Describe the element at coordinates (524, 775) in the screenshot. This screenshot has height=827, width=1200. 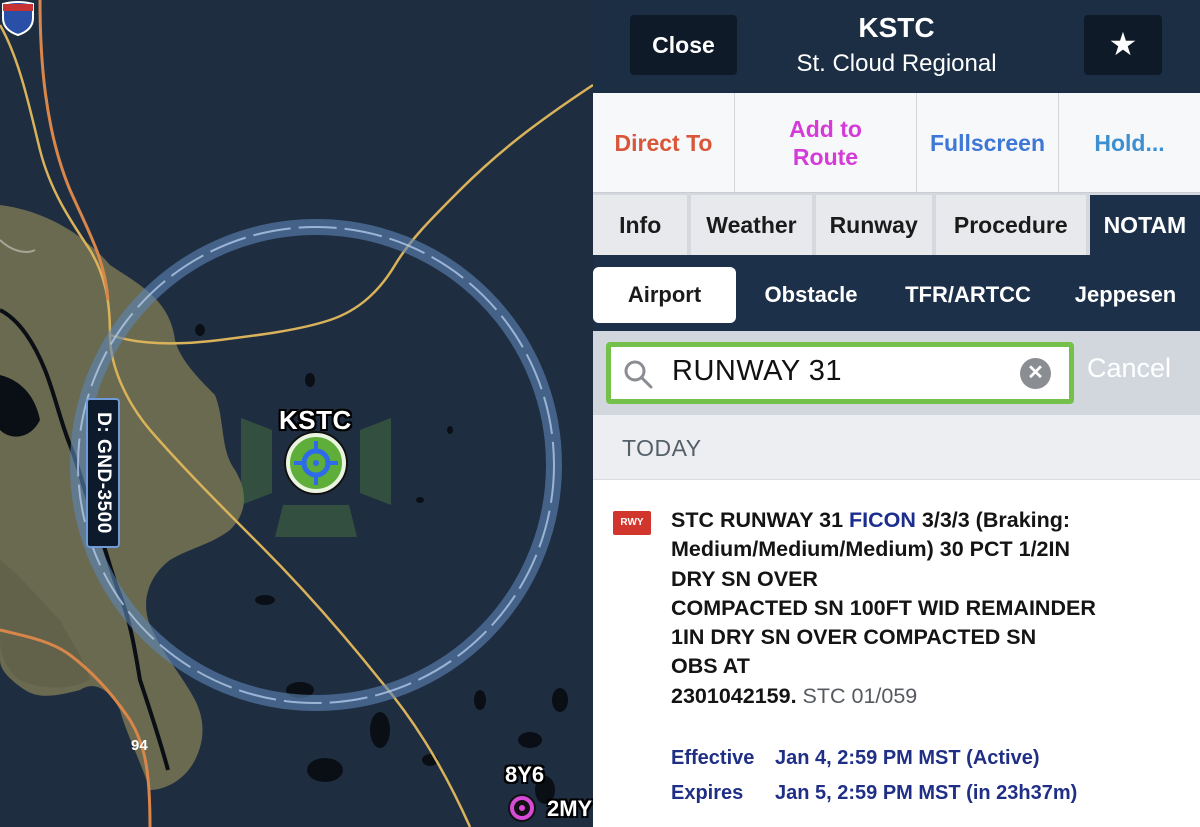
I see `waypoint-label-8y6: 8Y6` at that location.